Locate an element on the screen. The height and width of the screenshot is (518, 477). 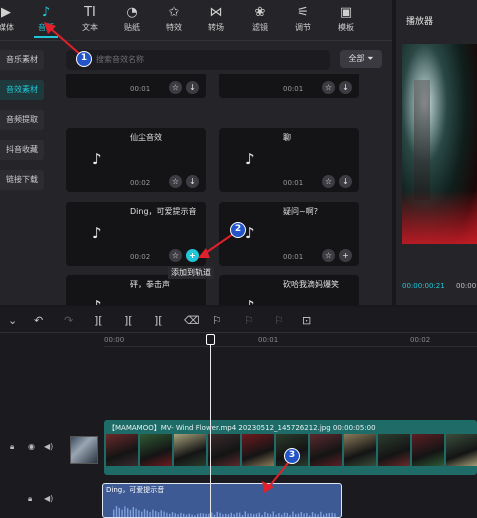
preview-stripe is located at coordinates (422, 140).